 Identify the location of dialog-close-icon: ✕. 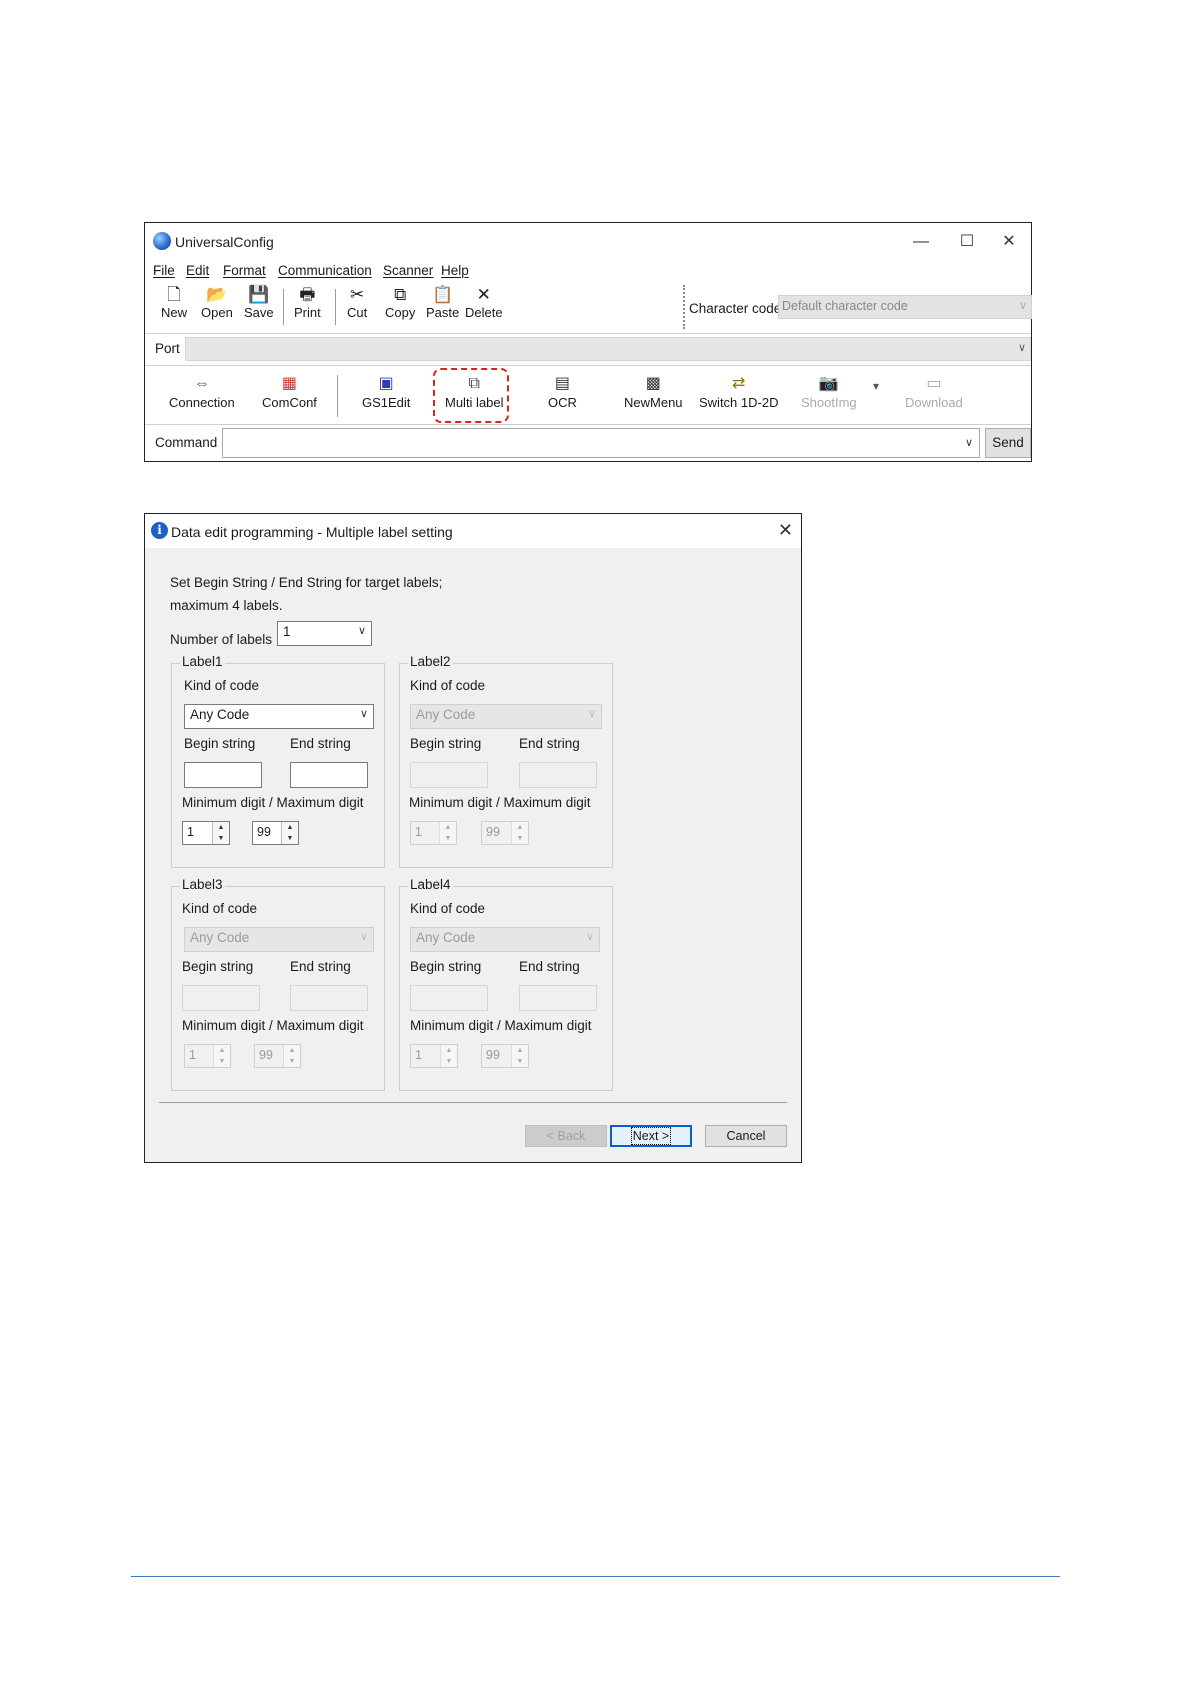
(785, 530).